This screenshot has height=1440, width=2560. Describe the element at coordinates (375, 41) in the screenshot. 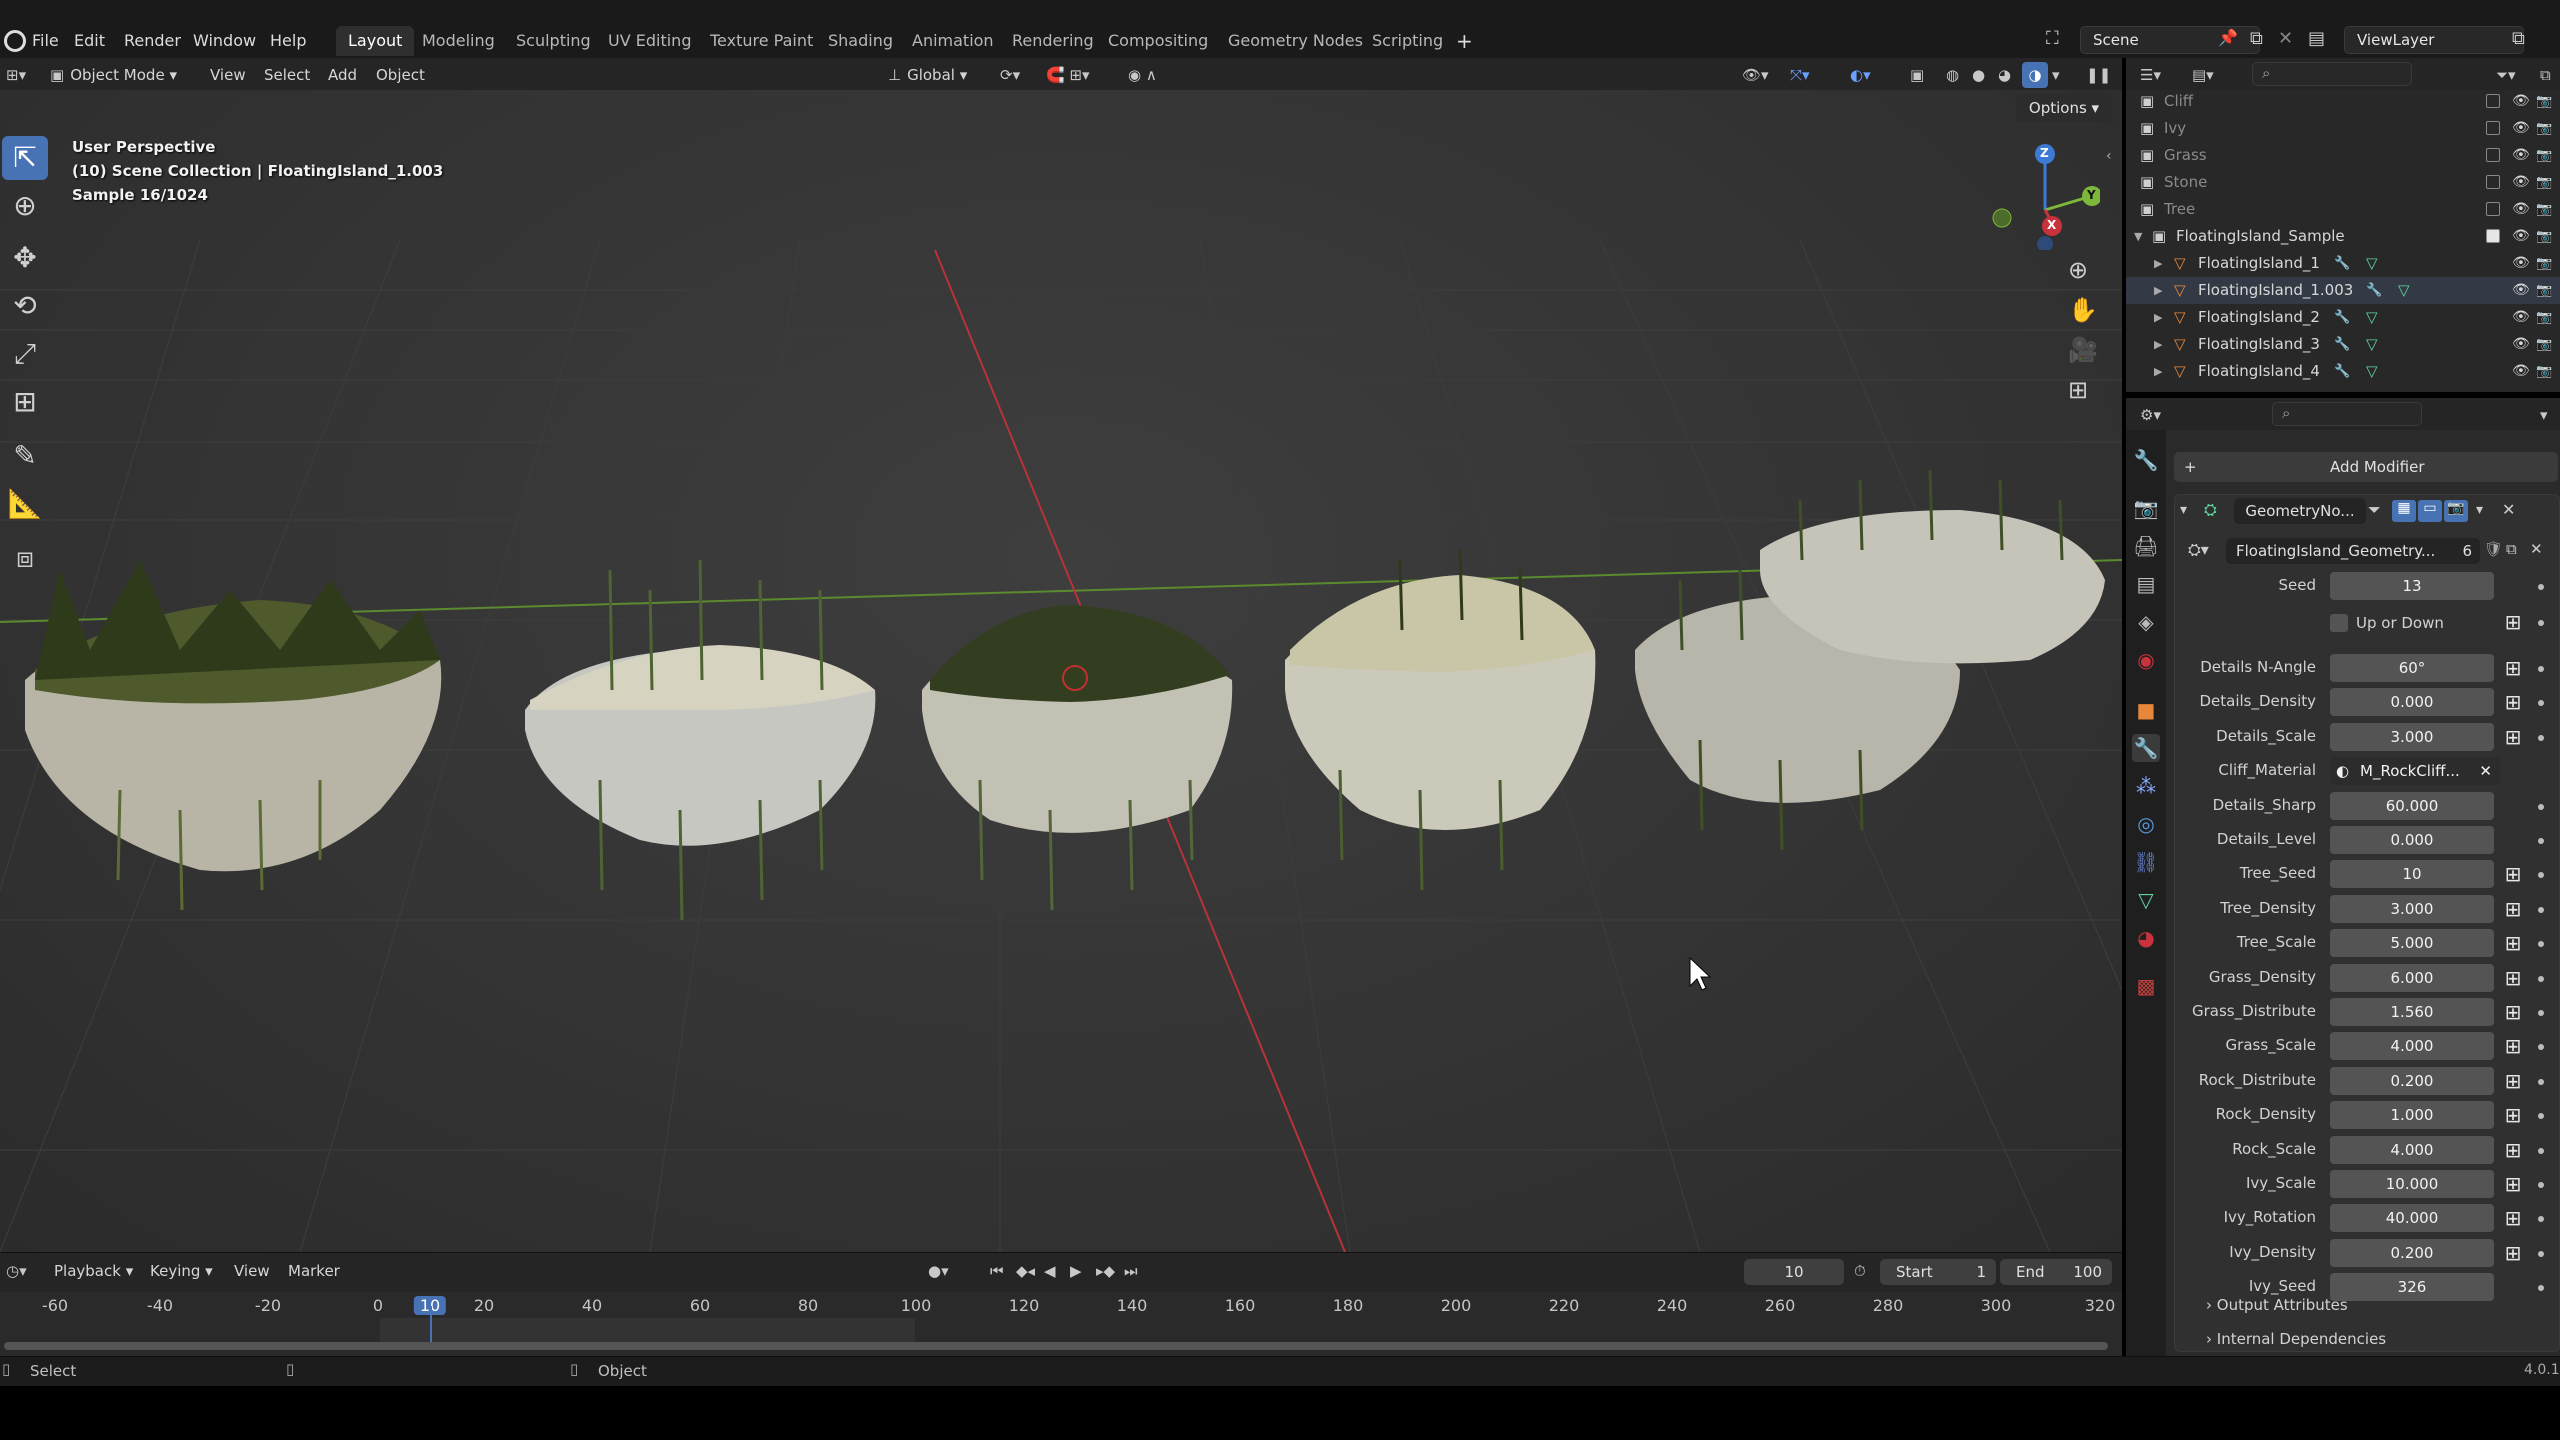

I see `tab-layout: Layout` at that location.